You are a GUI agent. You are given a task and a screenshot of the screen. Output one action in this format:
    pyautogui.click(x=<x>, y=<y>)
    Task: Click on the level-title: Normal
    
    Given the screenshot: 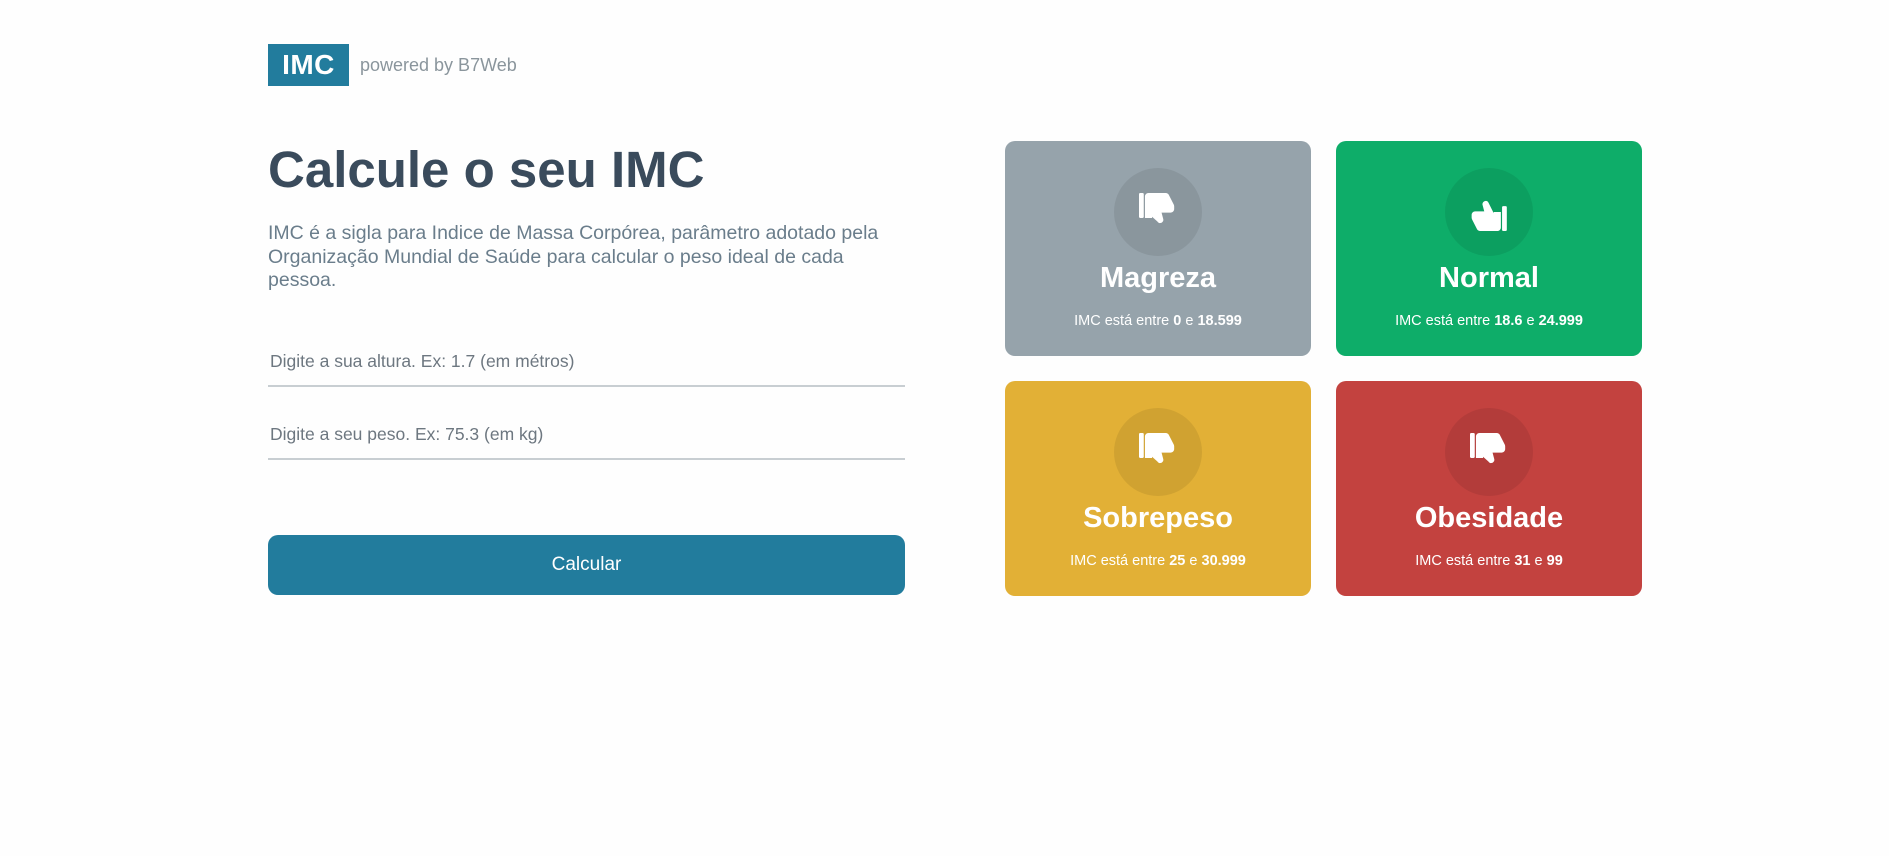 What is the action you would take?
    pyautogui.click(x=1489, y=278)
    